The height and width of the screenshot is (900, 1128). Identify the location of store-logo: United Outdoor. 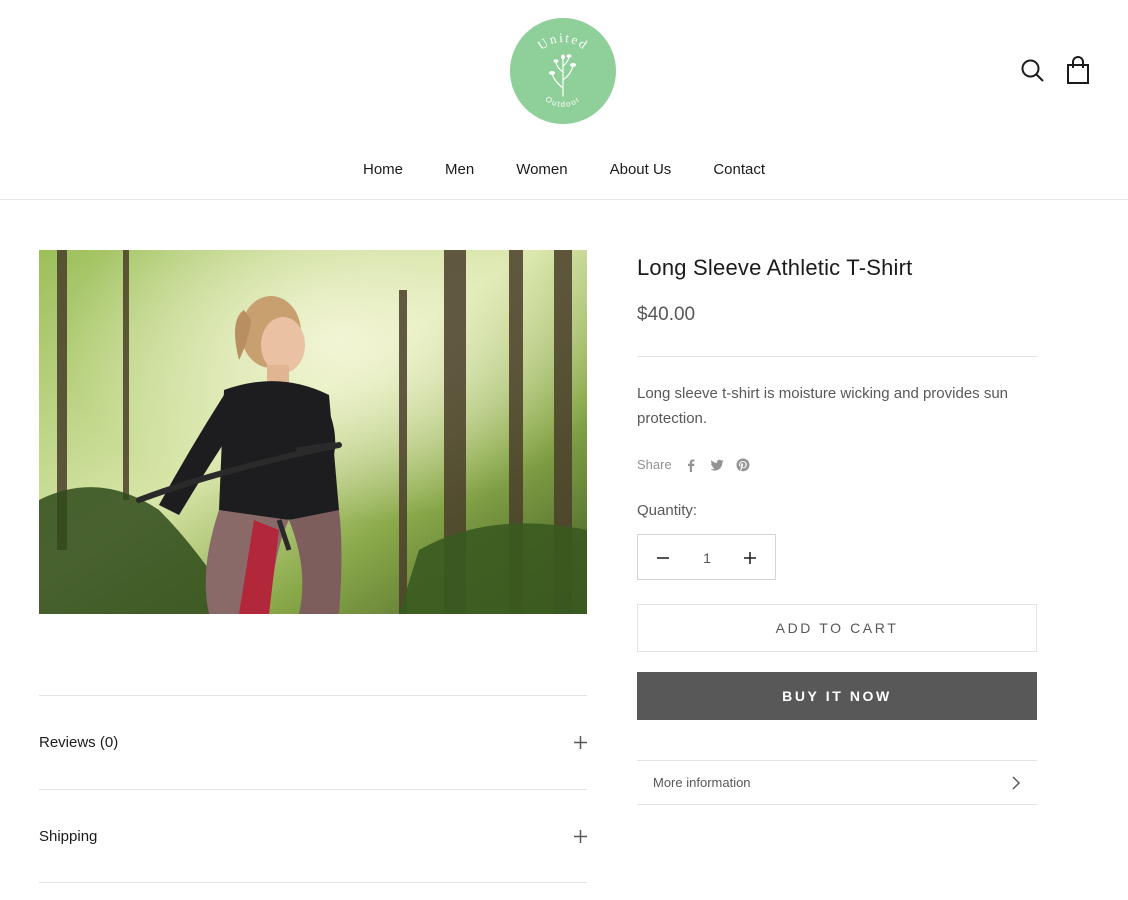
(563, 71).